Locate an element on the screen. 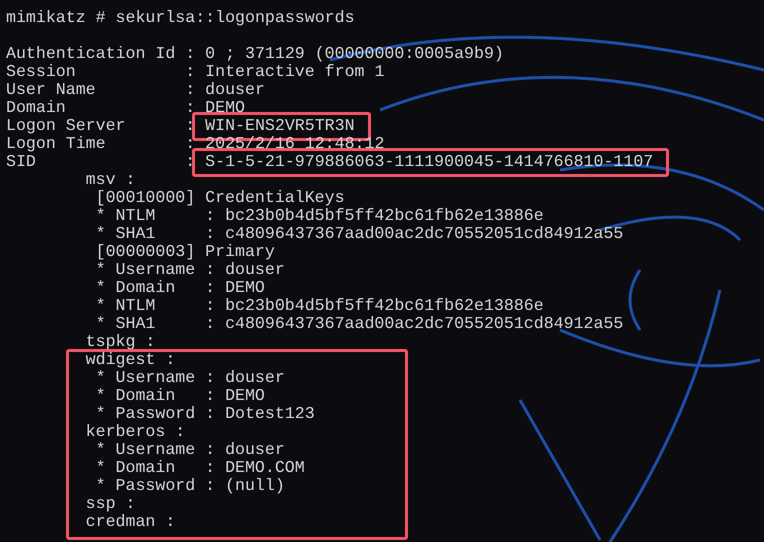 The image size is (764, 542). section-header: [00000003] Primary is located at coordinates (185, 252).